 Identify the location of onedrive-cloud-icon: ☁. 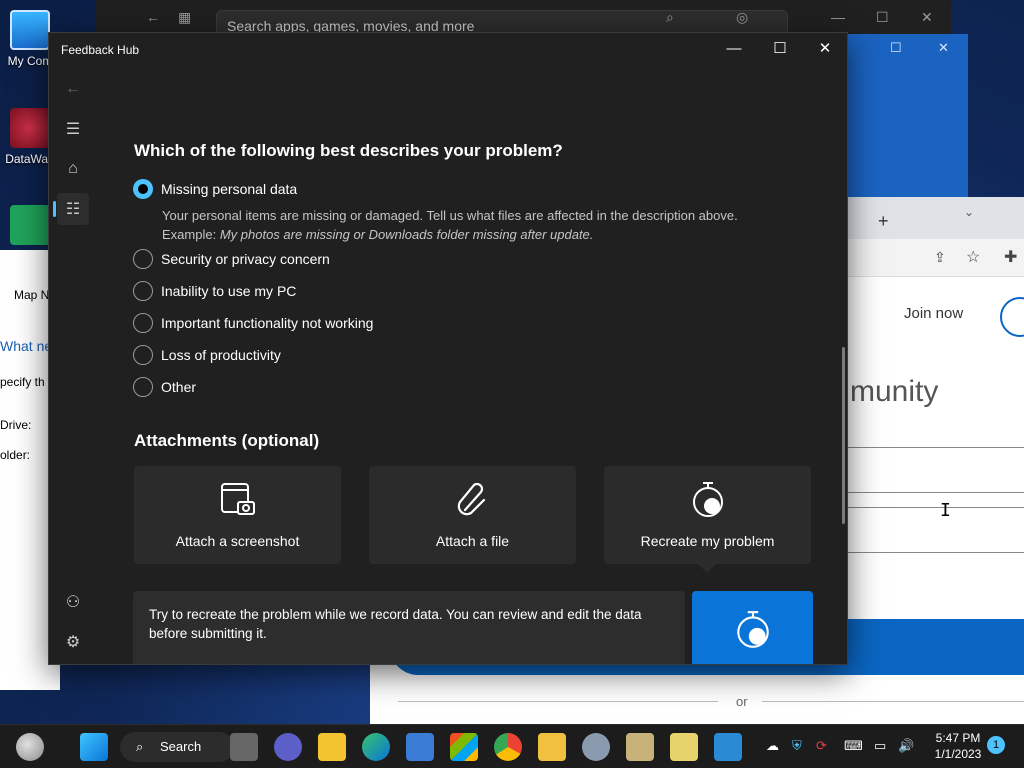
(772, 746).